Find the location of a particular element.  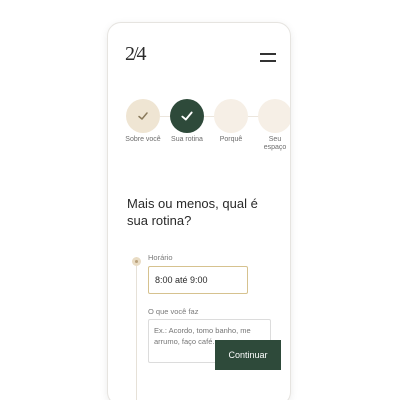

step-circle-current is located at coordinates (187, 116).